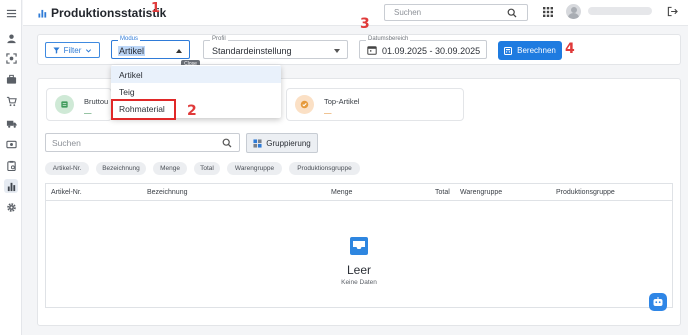 Image resolution: width=688 pixels, height=335 pixels. What do you see at coordinates (42, 13) in the screenshot?
I see `chart-title-icon` at bounding box center [42, 13].